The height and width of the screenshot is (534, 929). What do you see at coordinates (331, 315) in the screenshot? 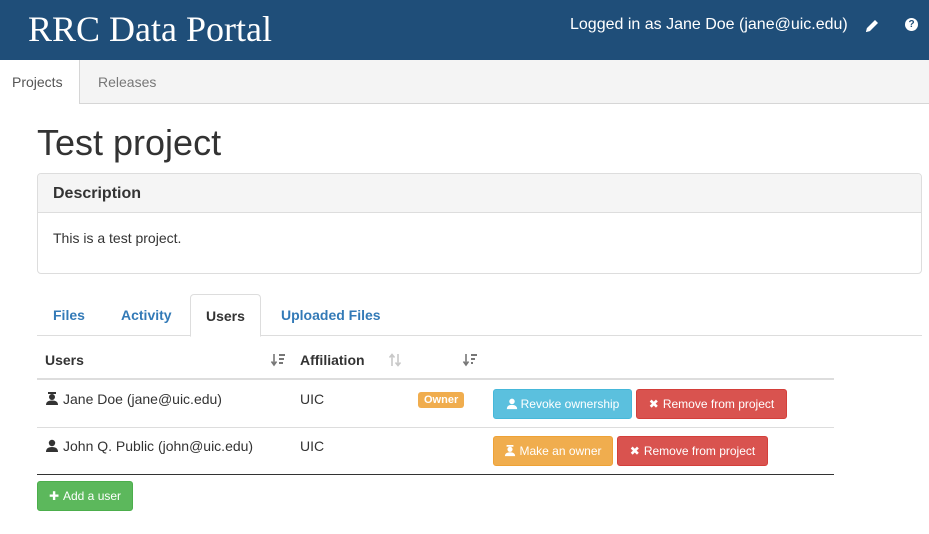
I see `tab-uploaded-files: Uploaded Files` at bounding box center [331, 315].